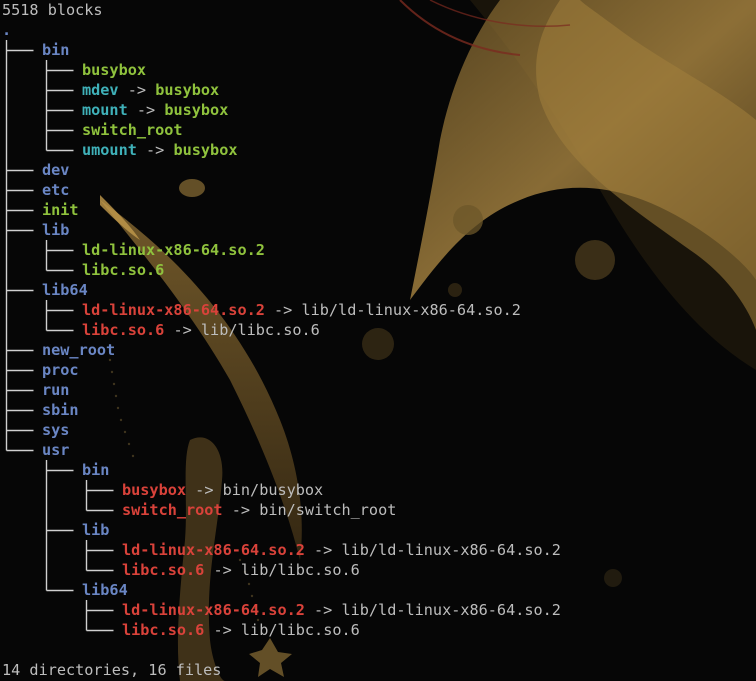  I want to click on directory-name: sbin, so click(60, 410).